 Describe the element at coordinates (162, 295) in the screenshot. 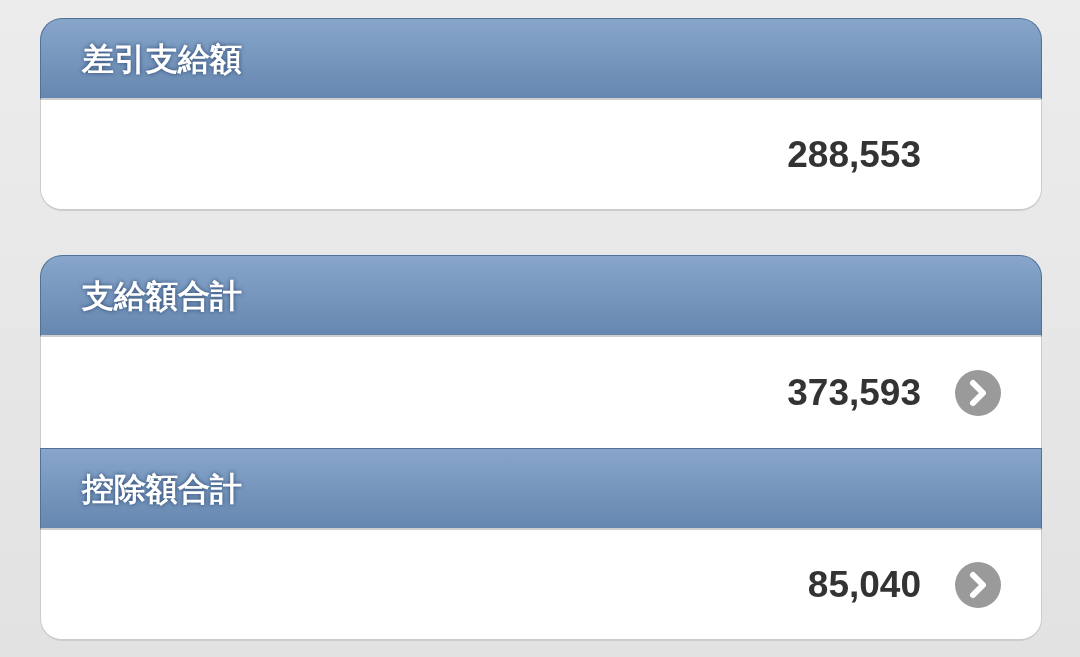

I see `section-title: 支給額合計` at that location.